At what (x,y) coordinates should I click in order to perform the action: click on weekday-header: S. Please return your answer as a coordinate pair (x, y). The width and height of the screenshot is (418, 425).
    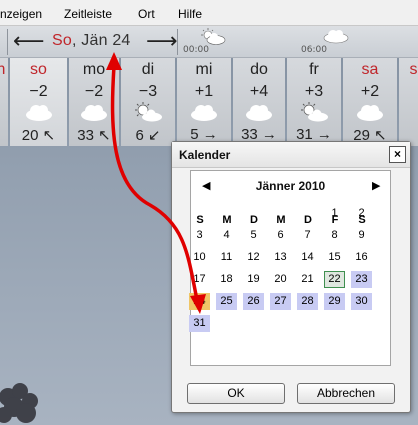
    Looking at the image, I should click on (200, 220).